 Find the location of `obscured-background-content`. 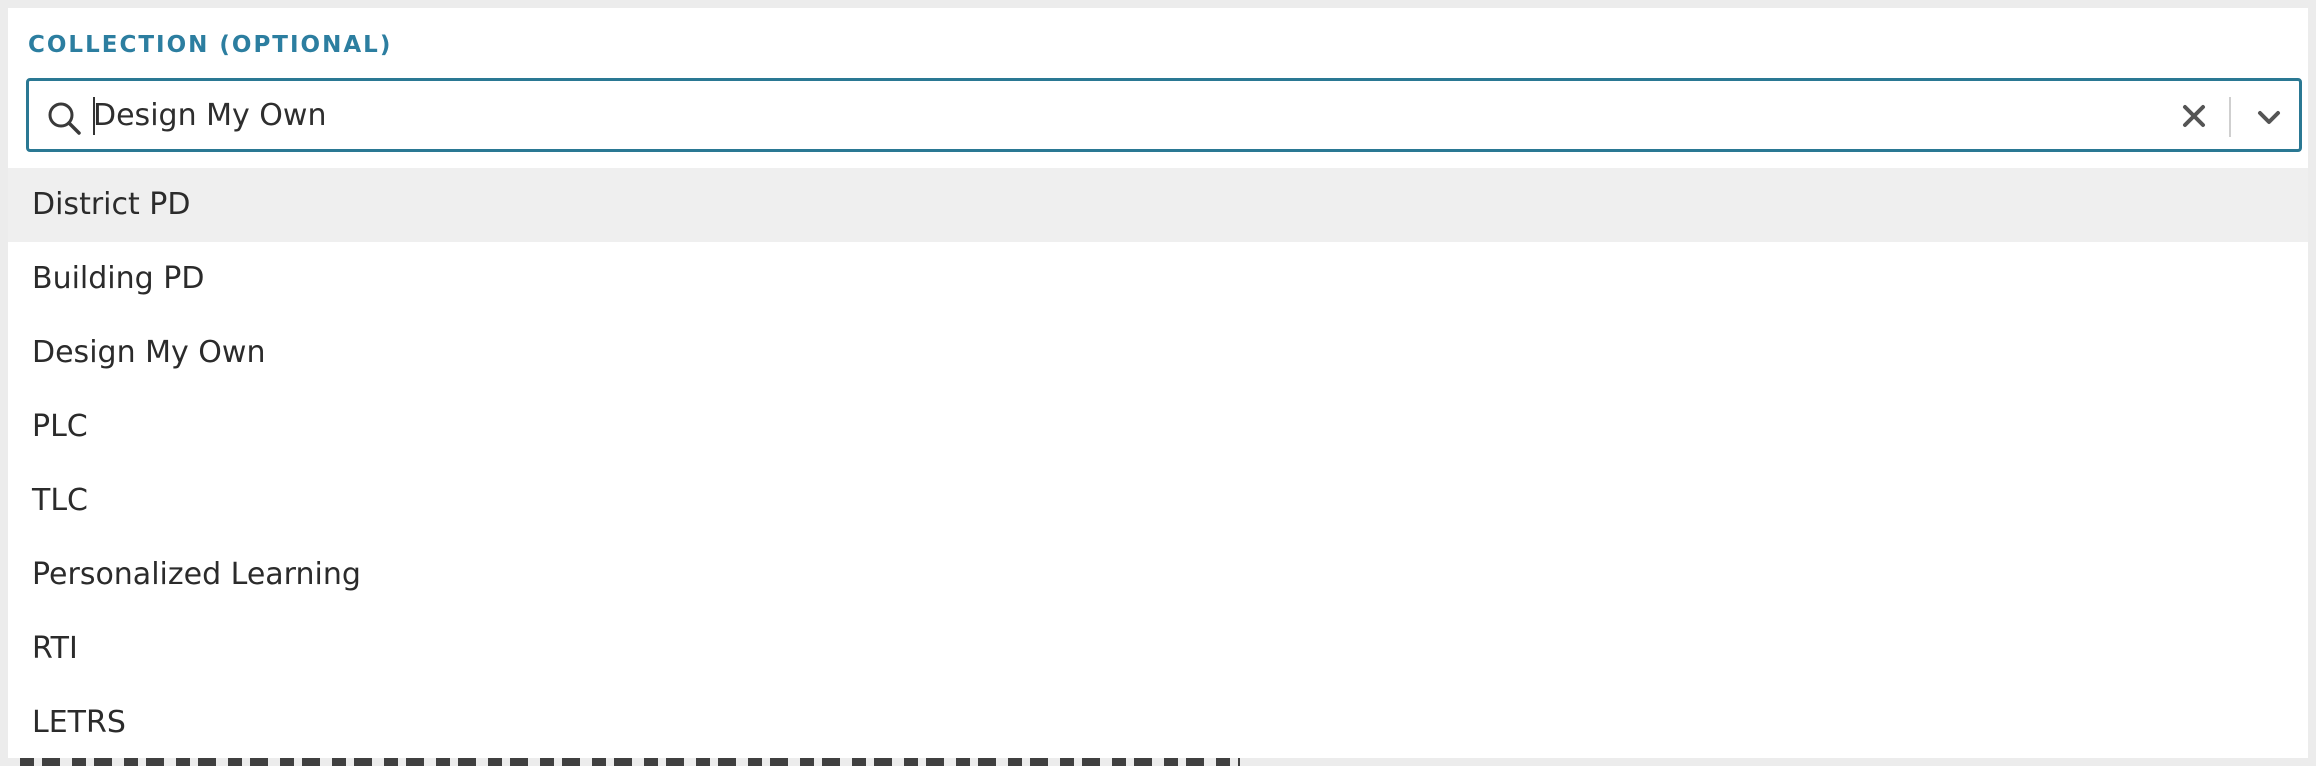

obscured-background-content is located at coordinates (1158, 762).